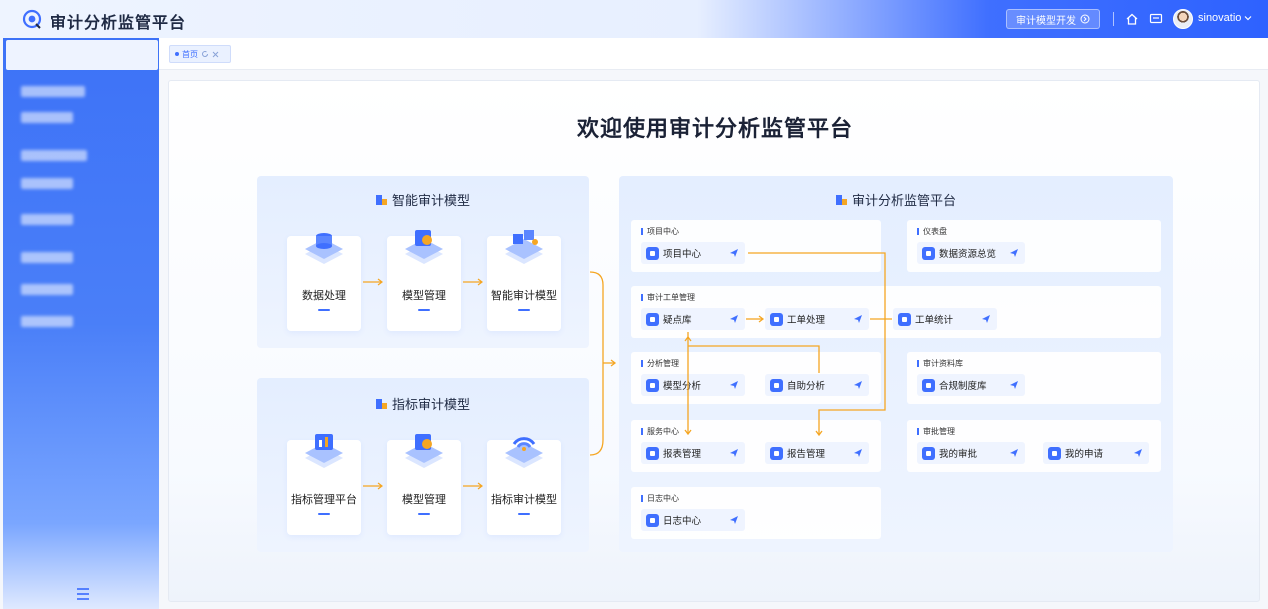  I want to click on smart-panel-heading: 智能审计模型, so click(423, 199).